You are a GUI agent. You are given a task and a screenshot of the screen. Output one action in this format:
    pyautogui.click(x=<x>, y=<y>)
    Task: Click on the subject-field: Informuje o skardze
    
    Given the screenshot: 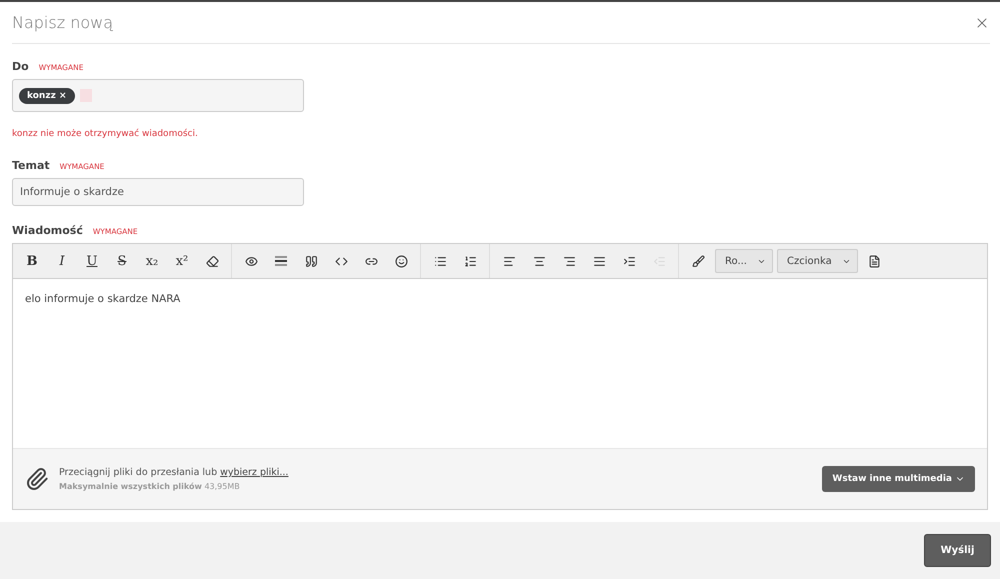 What is the action you would take?
    pyautogui.click(x=158, y=192)
    